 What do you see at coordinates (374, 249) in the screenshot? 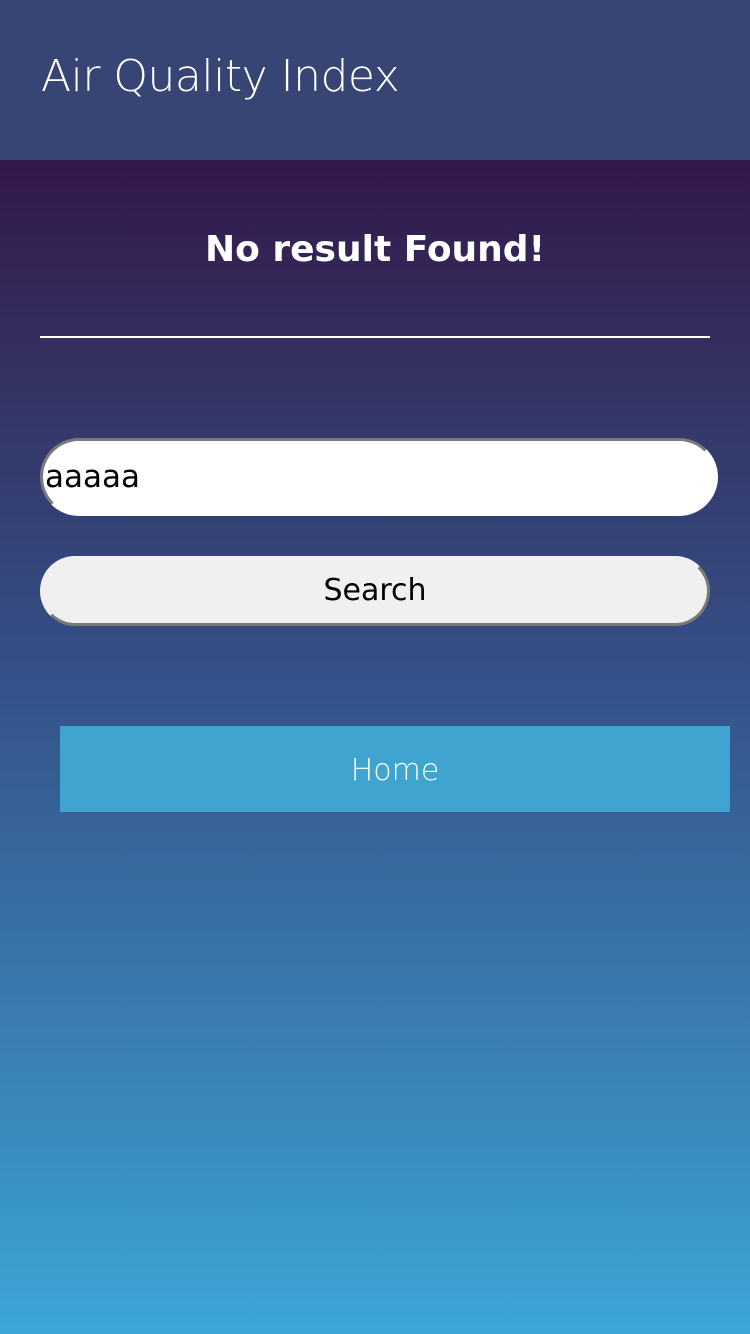
I see `no-result-message: No result Found!` at bounding box center [374, 249].